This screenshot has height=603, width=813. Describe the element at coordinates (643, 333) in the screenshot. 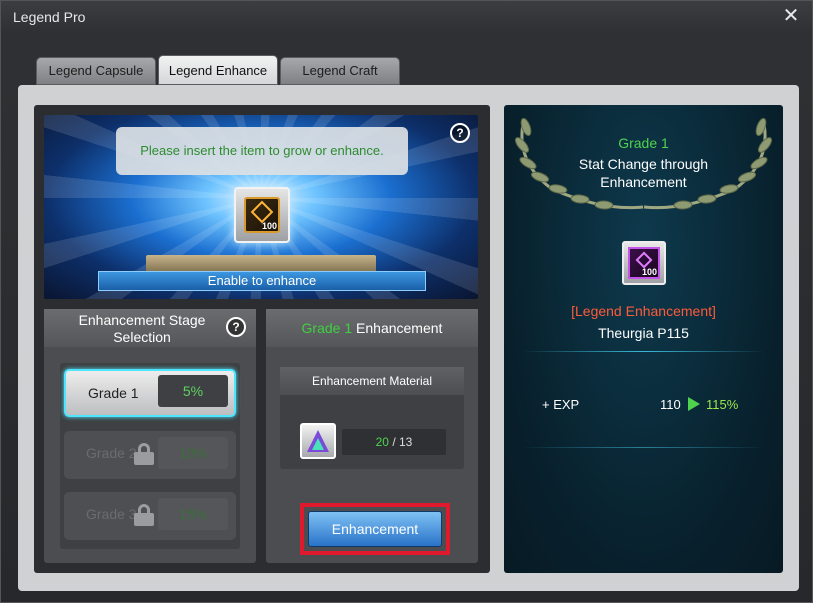

I see `item-name: Theurgia P115` at that location.